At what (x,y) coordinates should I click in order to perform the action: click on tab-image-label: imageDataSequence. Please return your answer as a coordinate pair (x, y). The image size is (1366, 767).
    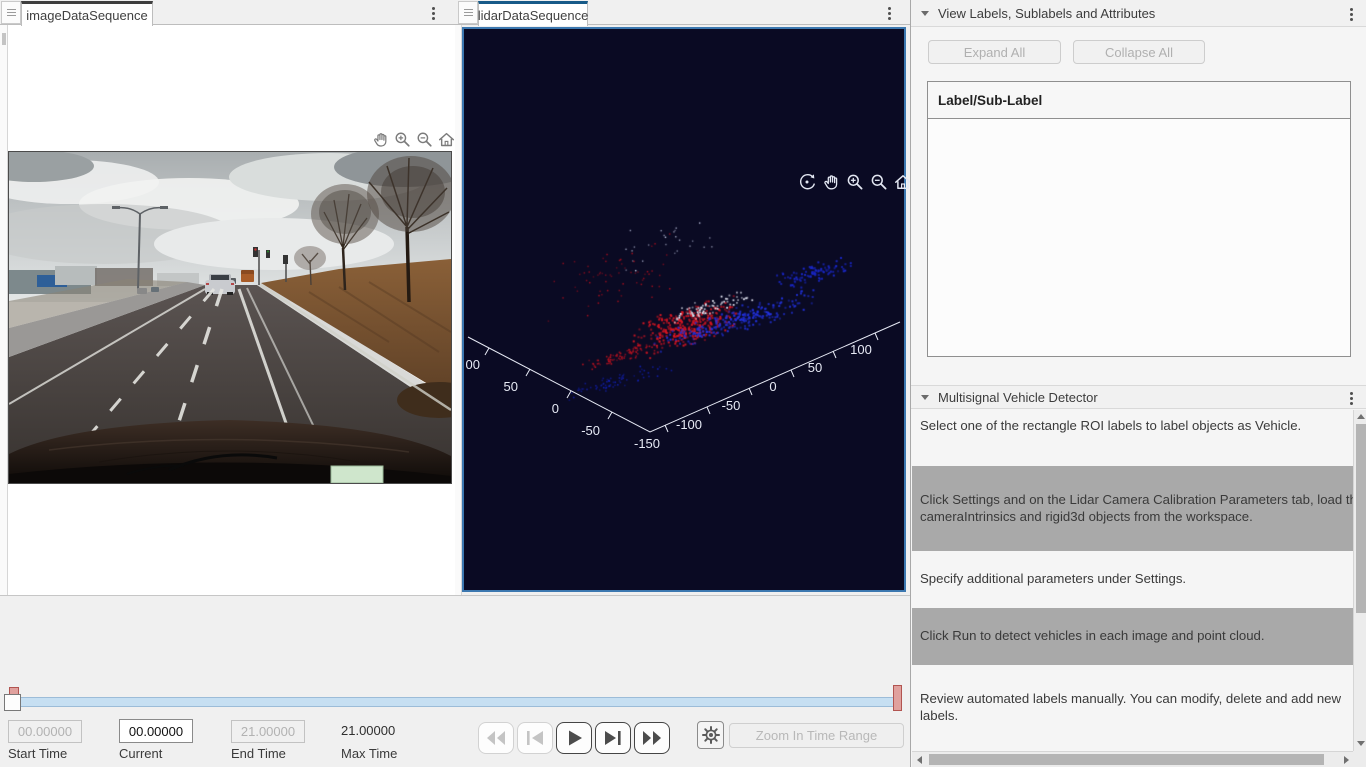
    Looking at the image, I should click on (87, 15).